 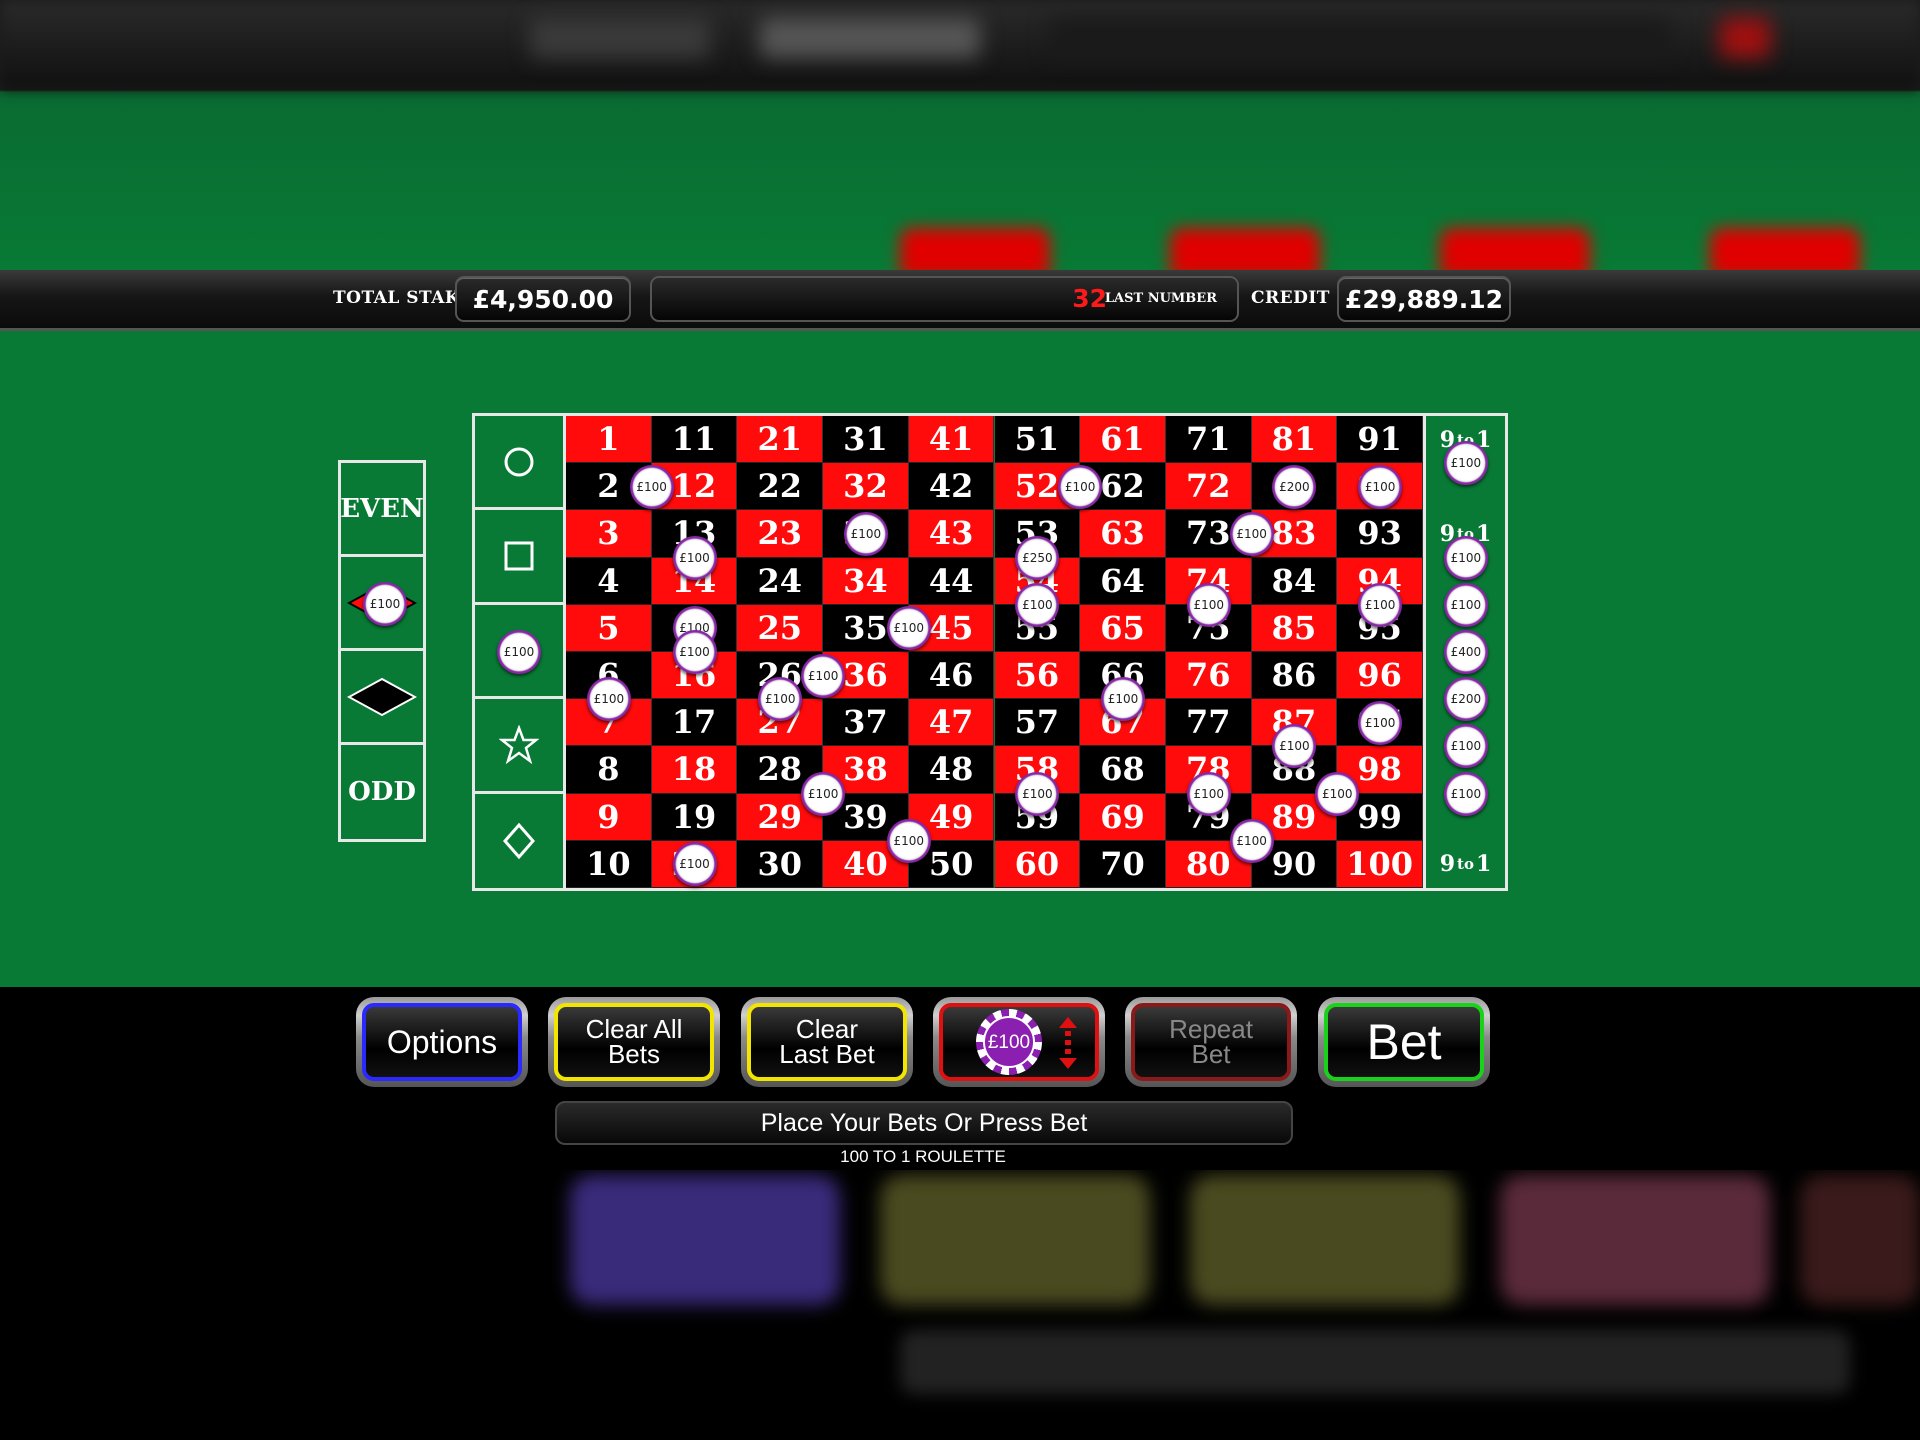 What do you see at coordinates (519, 557) in the screenshot?
I see `bet-square` at bounding box center [519, 557].